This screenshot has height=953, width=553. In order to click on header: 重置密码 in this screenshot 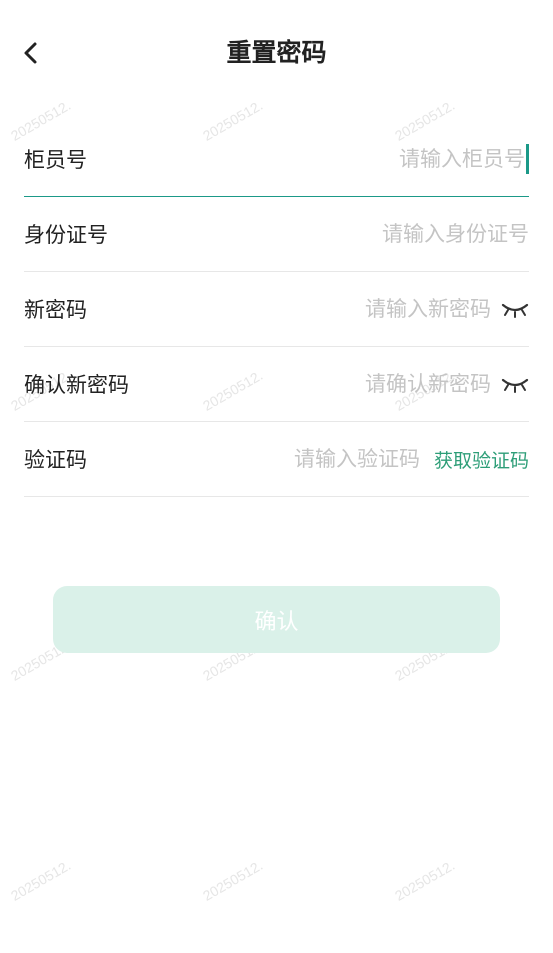, I will do `click(276, 52)`.